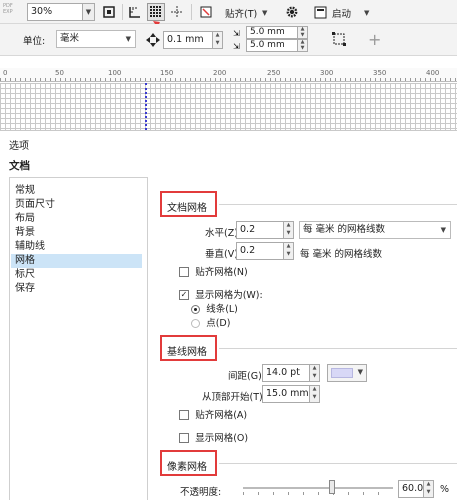 This screenshot has width=457, height=500. I want to click on duplicate-h-input: 5.0 mm, so click(272, 32).